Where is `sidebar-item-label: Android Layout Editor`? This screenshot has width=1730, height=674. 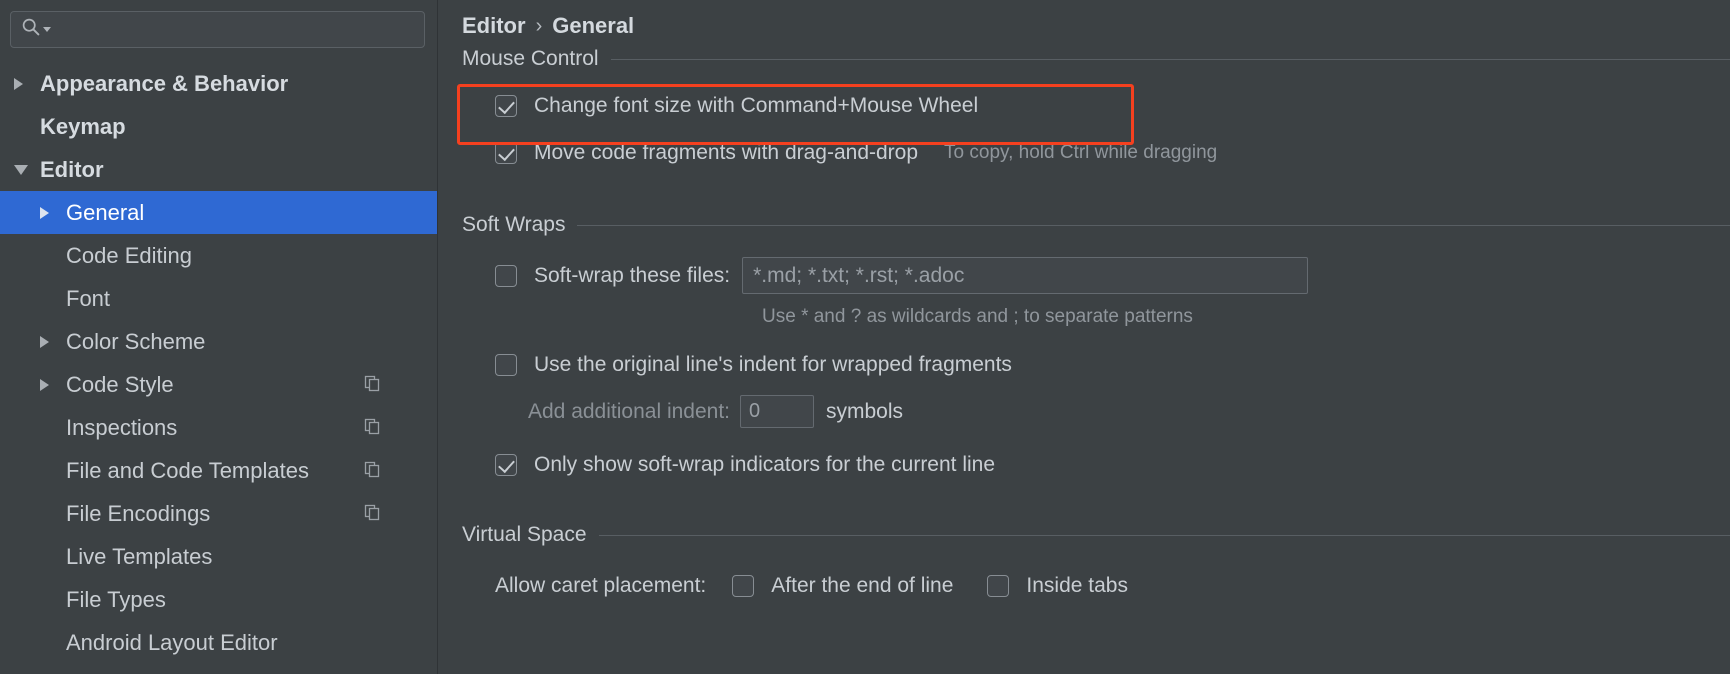 sidebar-item-label: Android Layout Editor is located at coordinates (172, 642).